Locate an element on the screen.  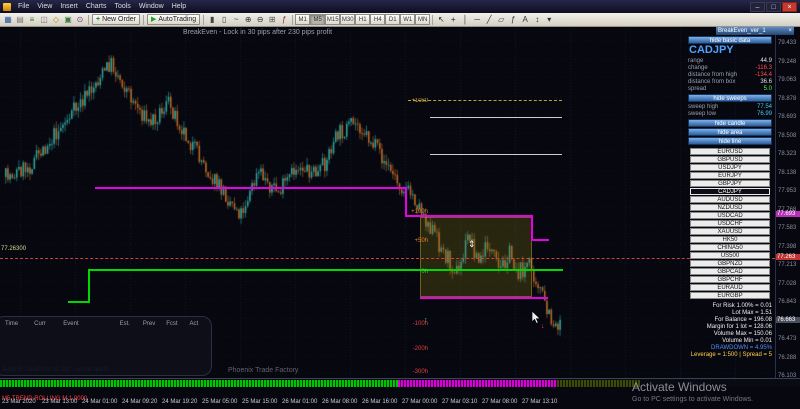
breakout-line-right is located at coordinates (540, 240).